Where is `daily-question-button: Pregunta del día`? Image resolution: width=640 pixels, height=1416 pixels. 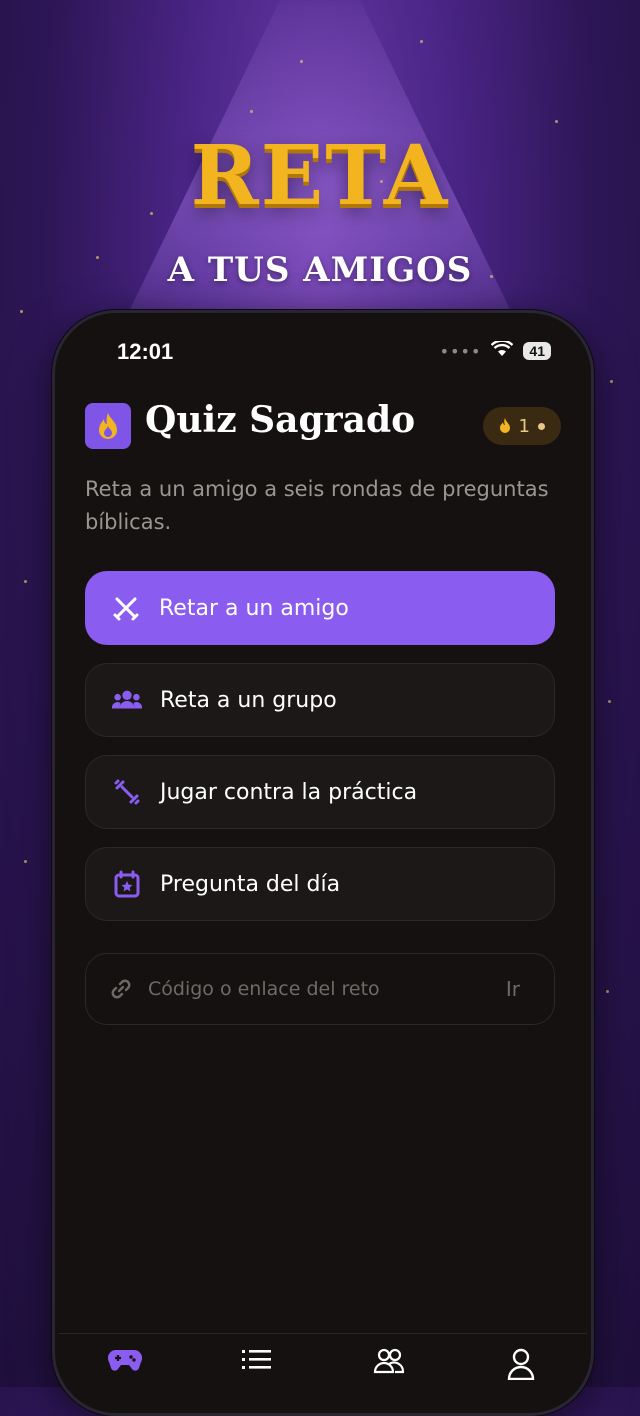
daily-question-button: Pregunta del día is located at coordinates (320, 884).